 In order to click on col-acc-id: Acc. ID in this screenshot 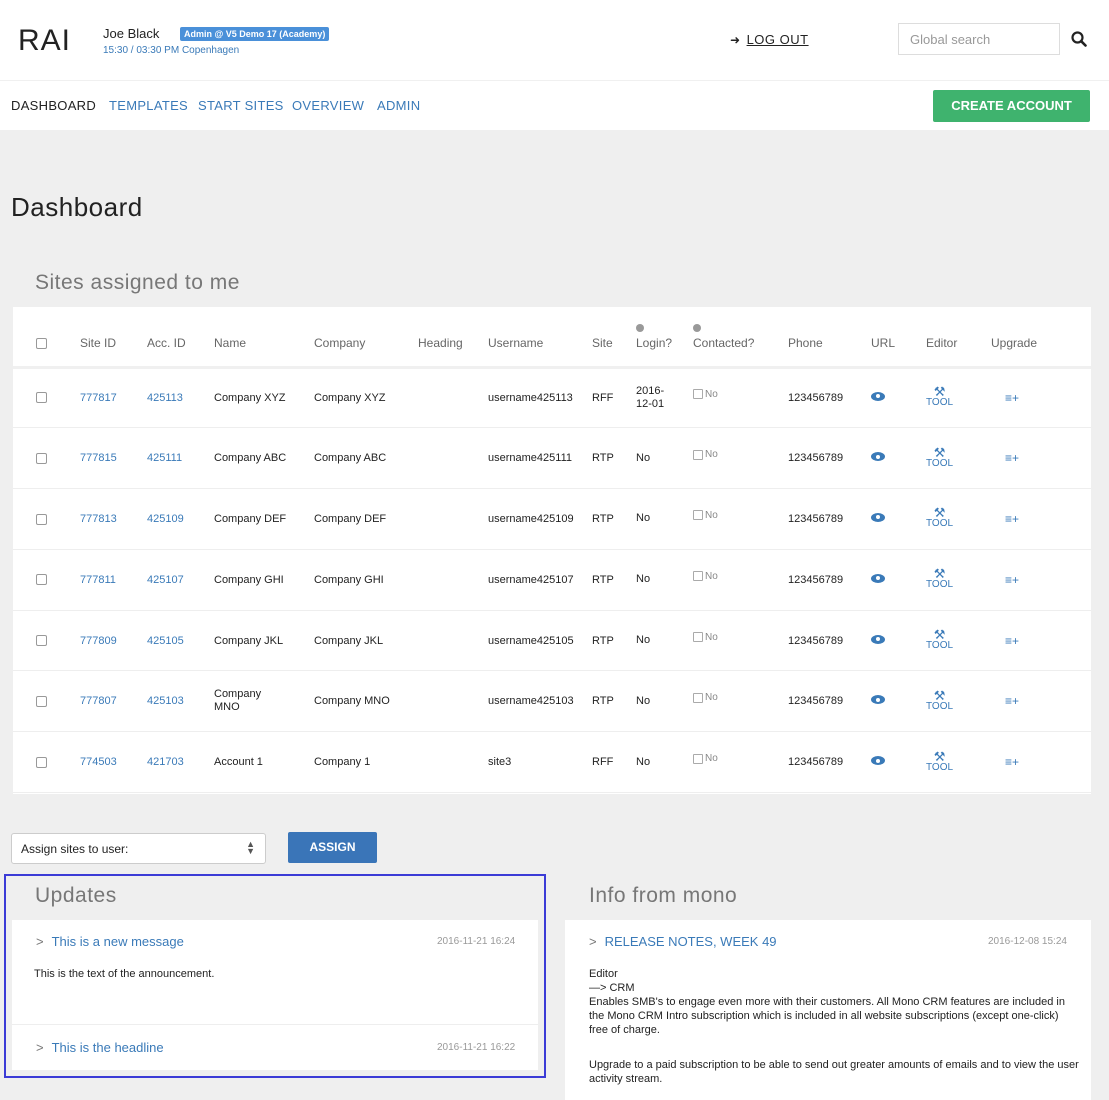, I will do `click(180, 338)`.